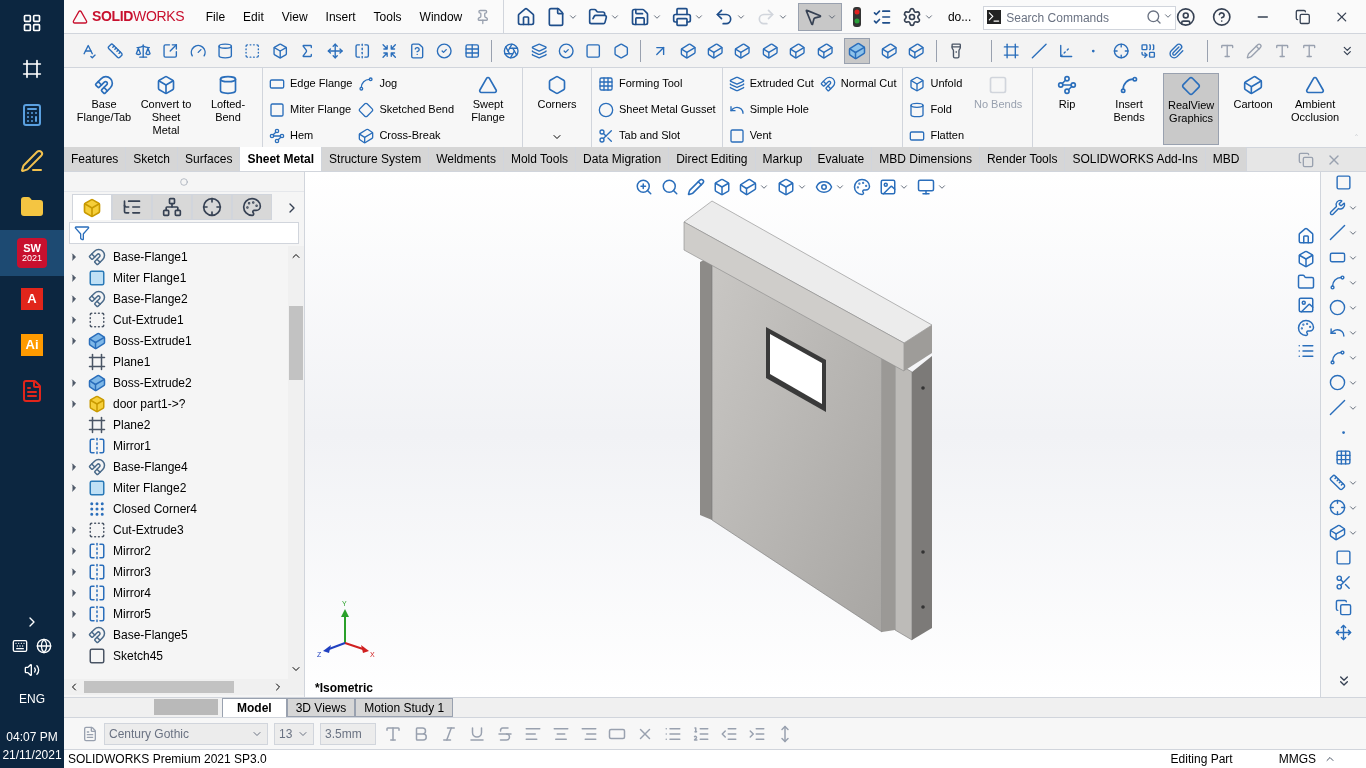 This screenshot has width=1366, height=768. I want to click on menu-item: Edit, so click(253, 16).